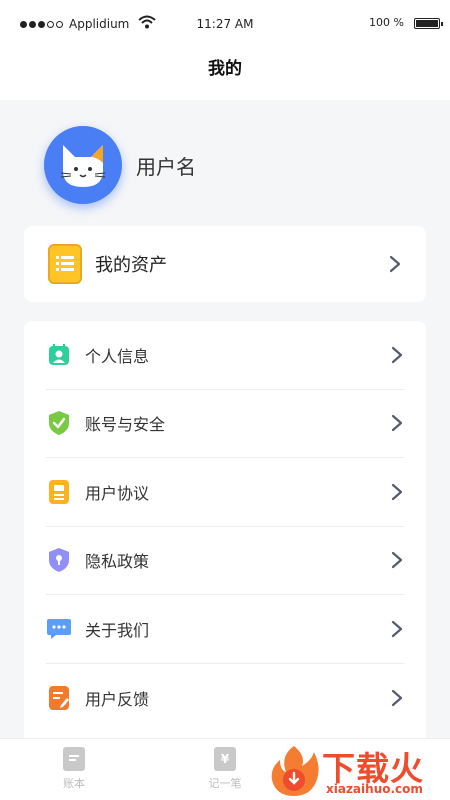 The height and width of the screenshot is (800, 450). Describe the element at coordinates (125, 425) in the screenshot. I see `menu-label: 账号与安全` at that location.